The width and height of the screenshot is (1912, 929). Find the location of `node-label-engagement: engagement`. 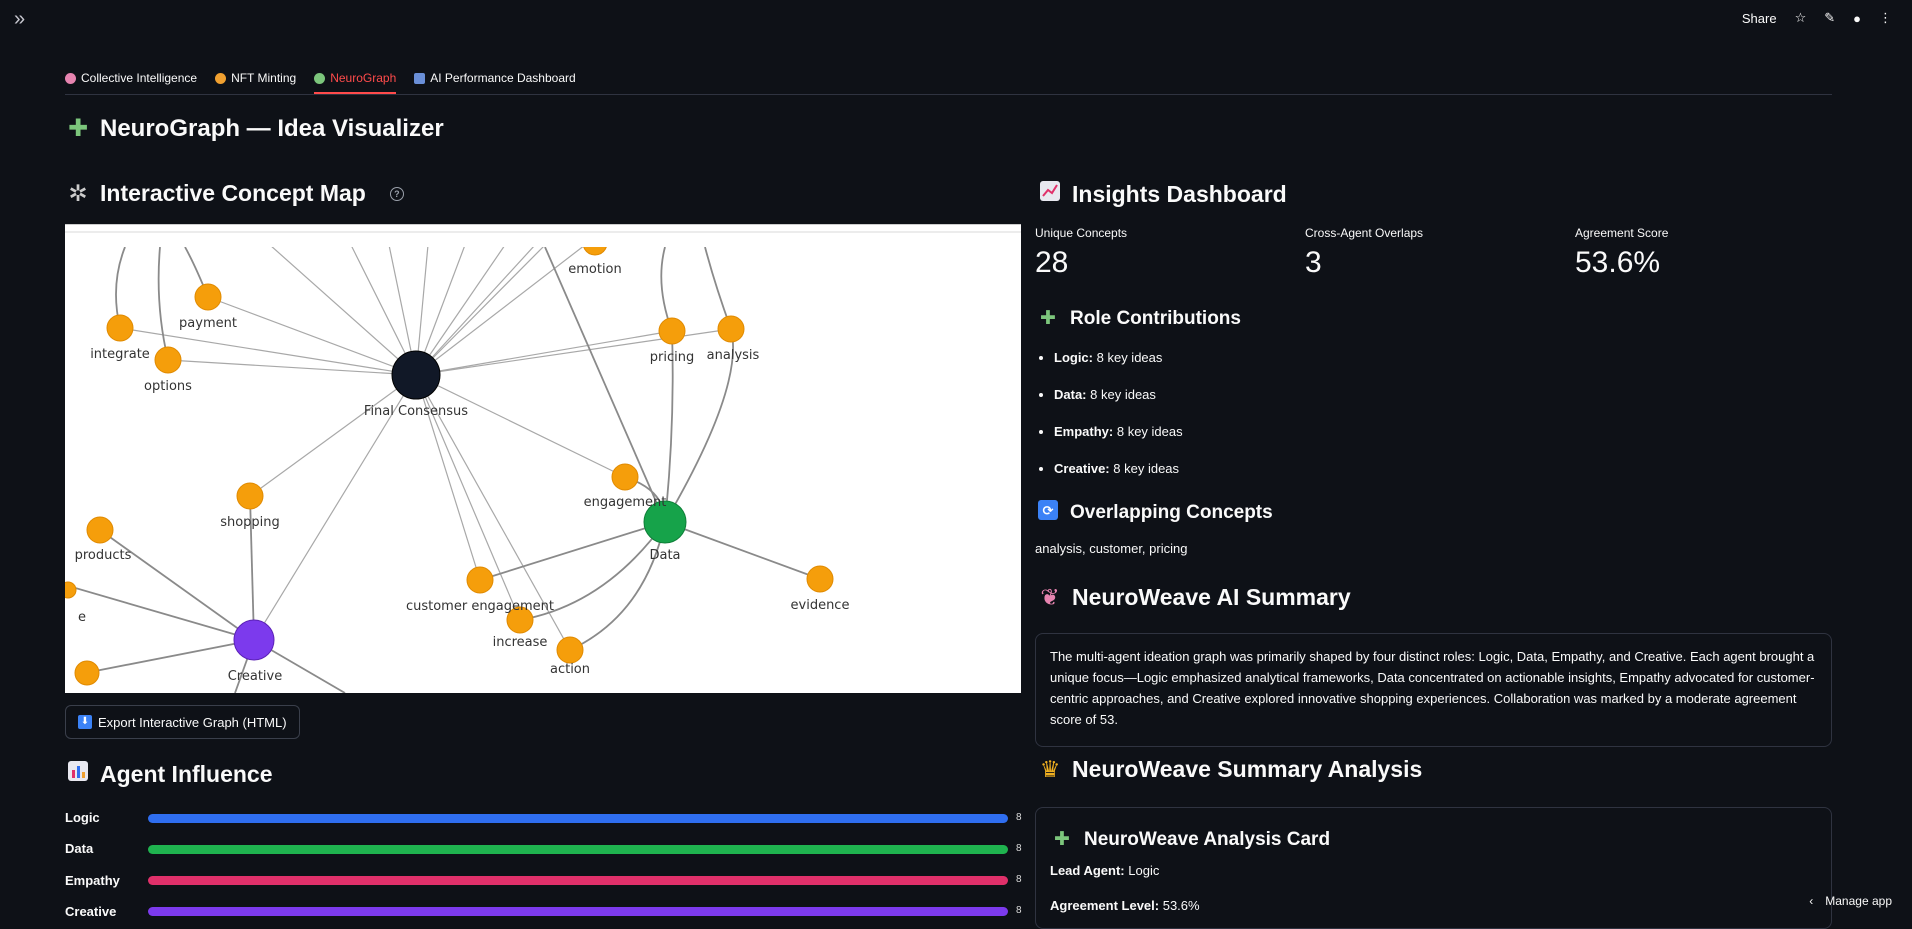

node-label-engagement: engagement is located at coordinates (625, 502).